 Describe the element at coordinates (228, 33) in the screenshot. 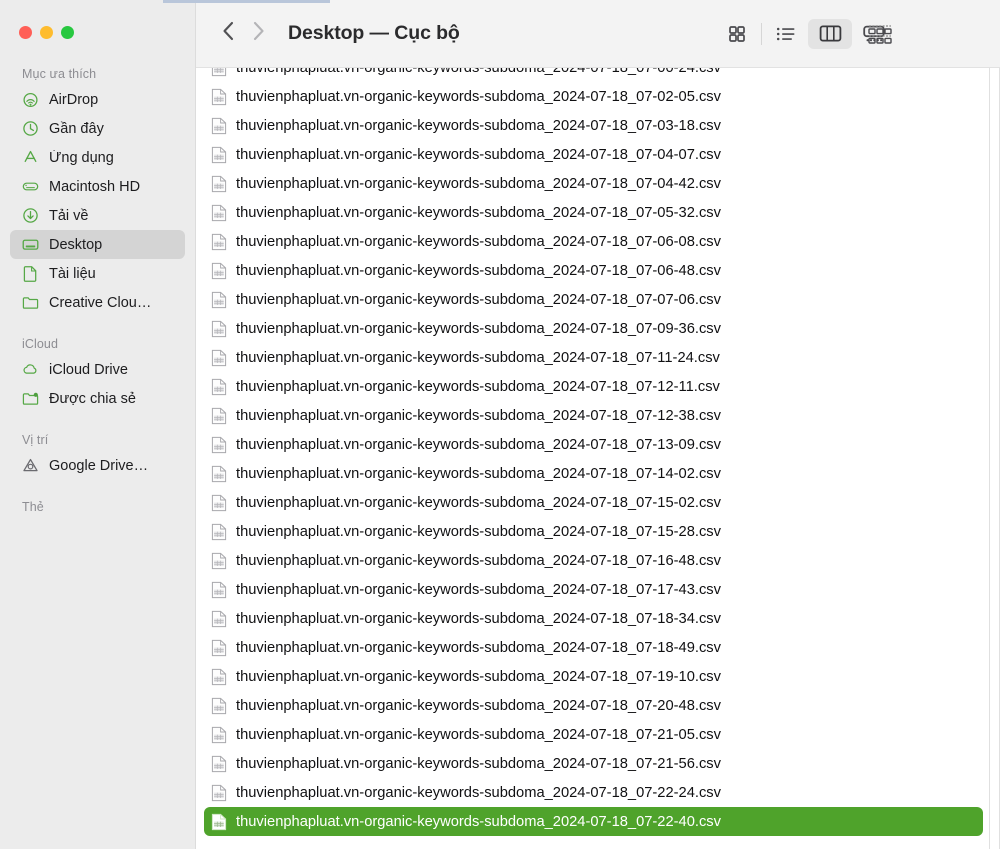

I see `chevron-left-icon` at that location.